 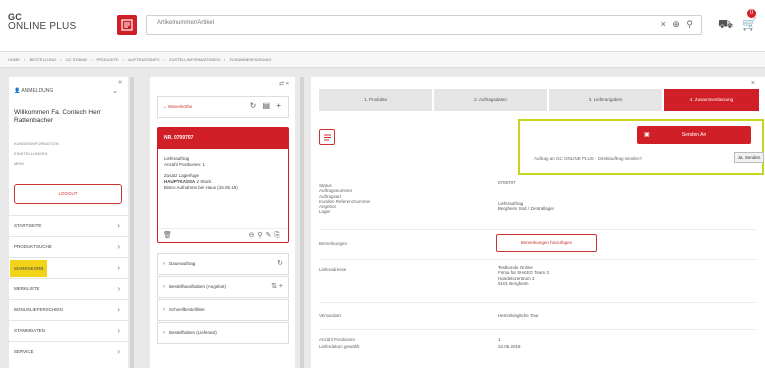 What do you see at coordinates (250, 59) in the screenshot?
I see `breadcrumb-item: ZUSAMMENFASSUNG` at bounding box center [250, 59].